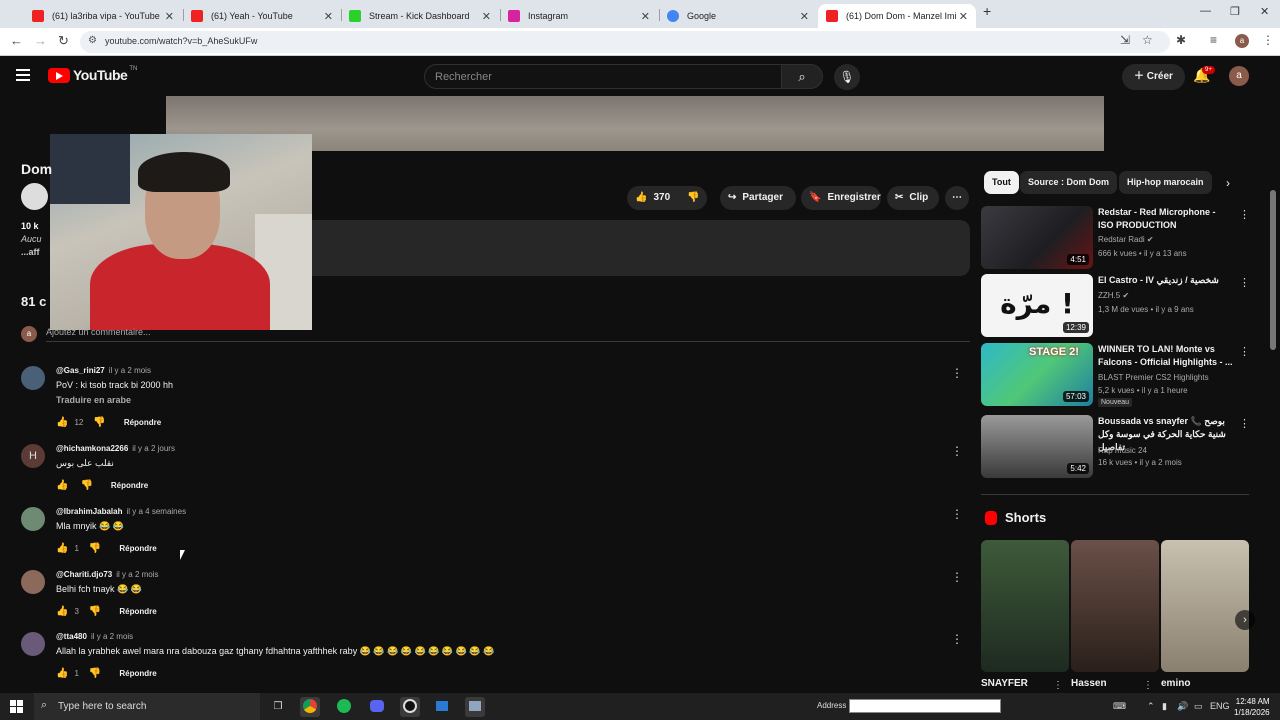  Describe the element at coordinates (1119, 706) in the screenshot. I see `keyboard-icon: ⌨` at that location.